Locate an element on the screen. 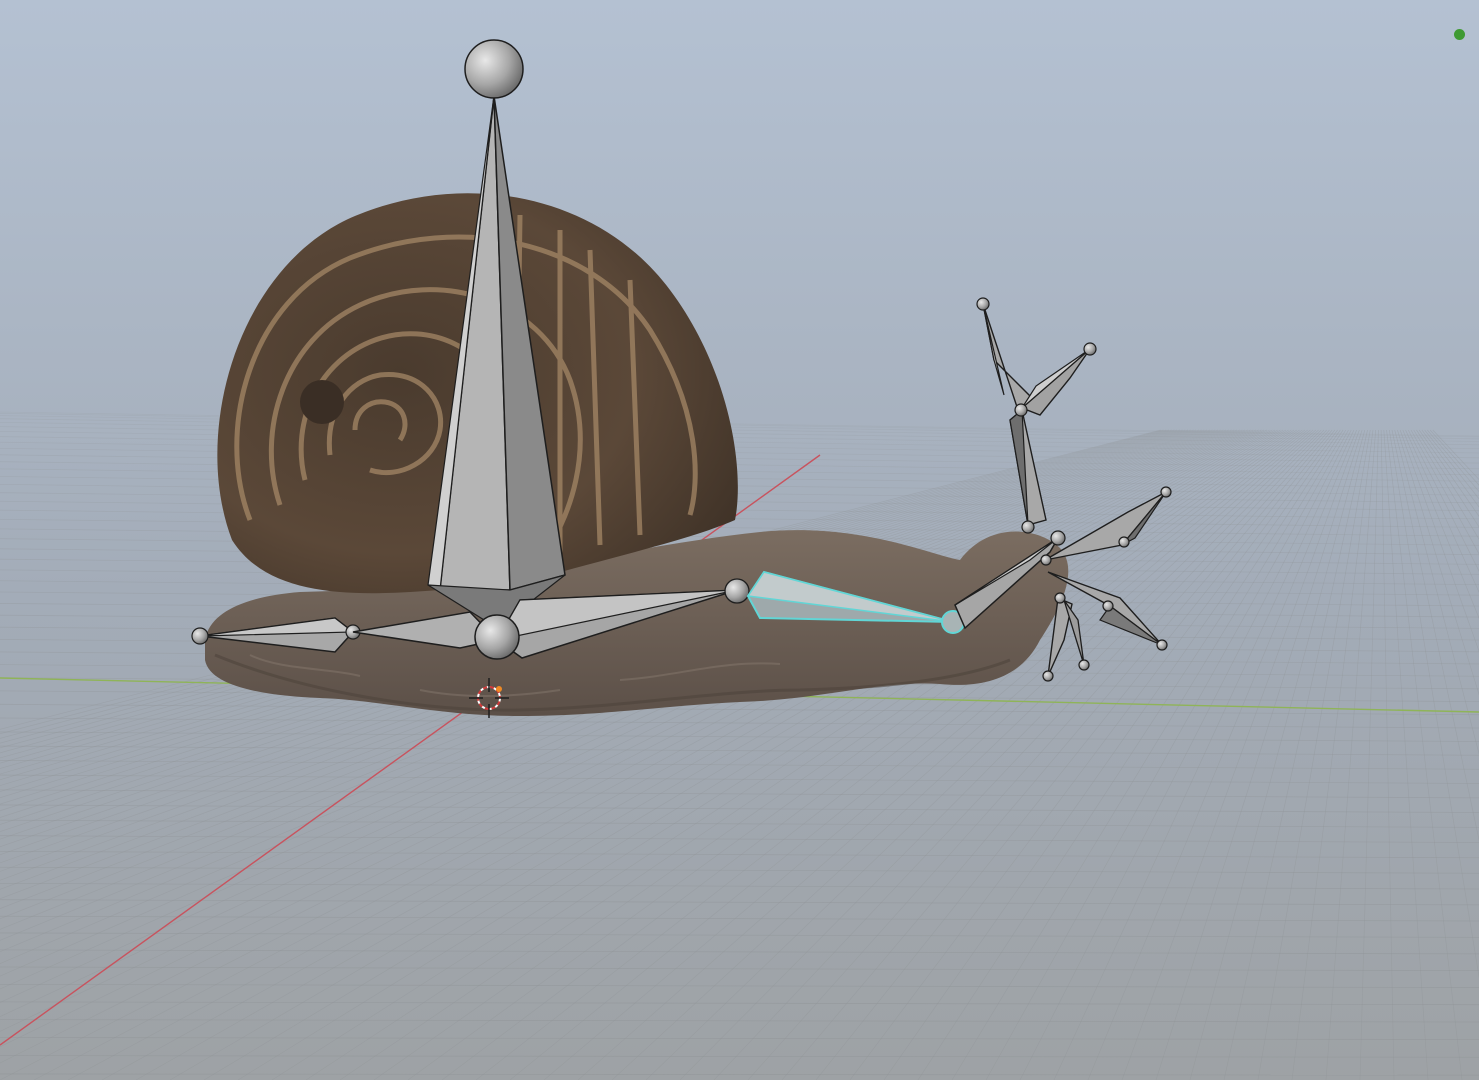 The image size is (1479, 1080). status-dot-icon is located at coordinates (1459, 34).